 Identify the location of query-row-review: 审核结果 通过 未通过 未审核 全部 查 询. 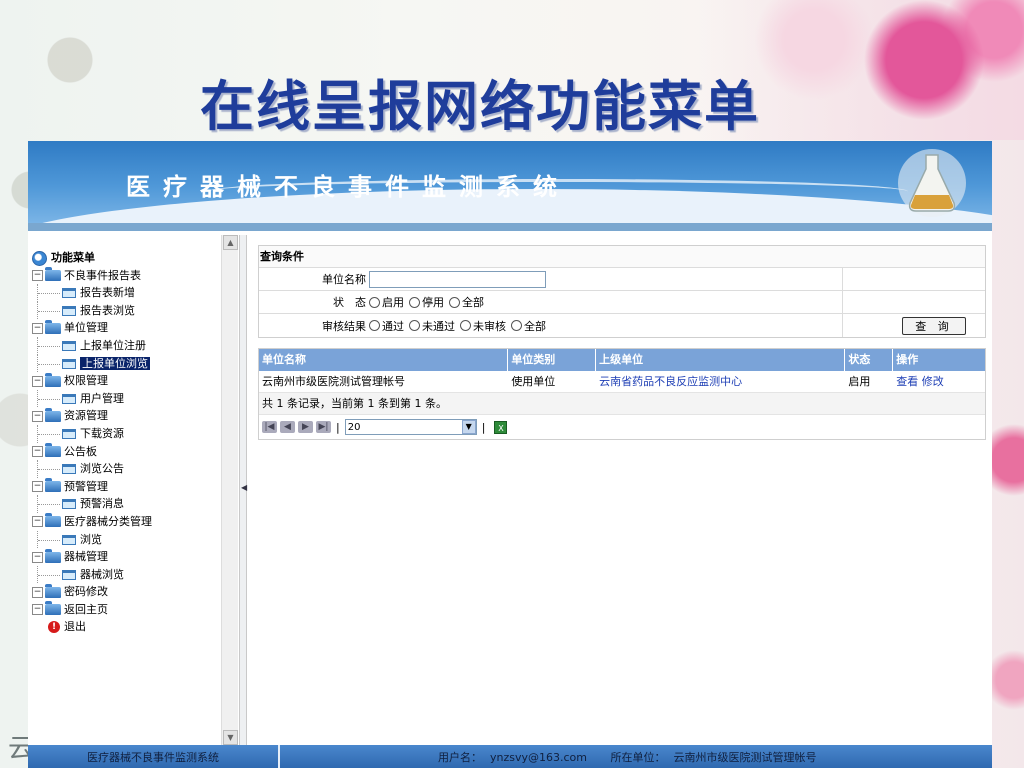
(622, 325).